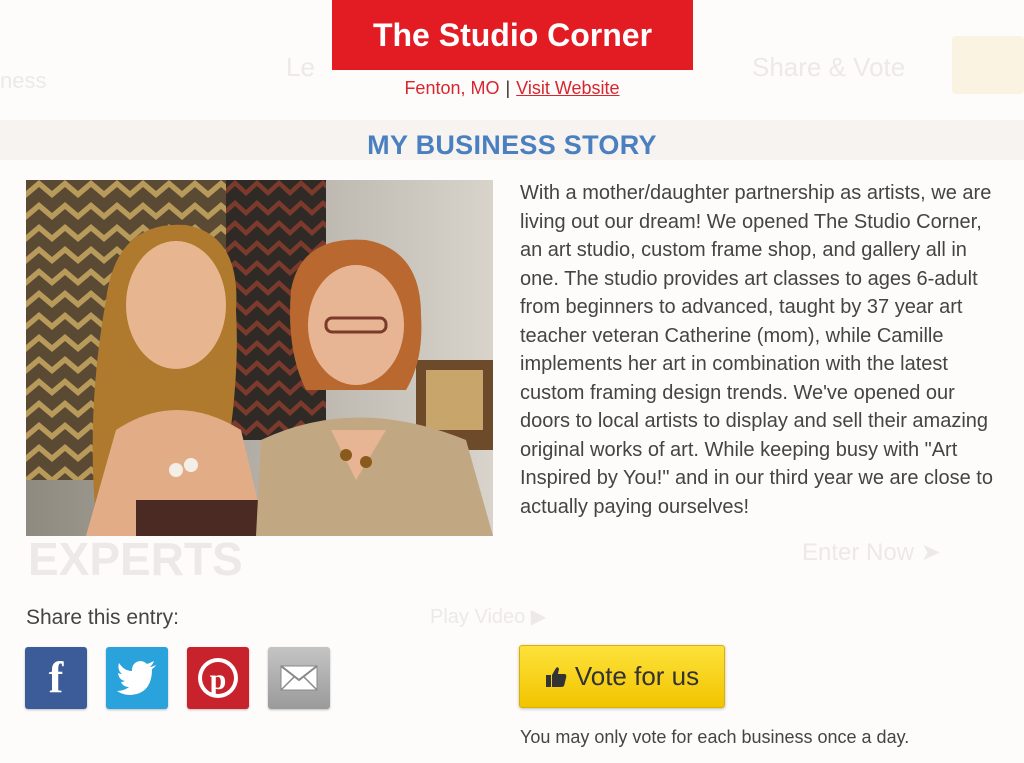 This screenshot has height=763, width=1024. I want to click on pinterest-share-button: p, so click(218, 678).